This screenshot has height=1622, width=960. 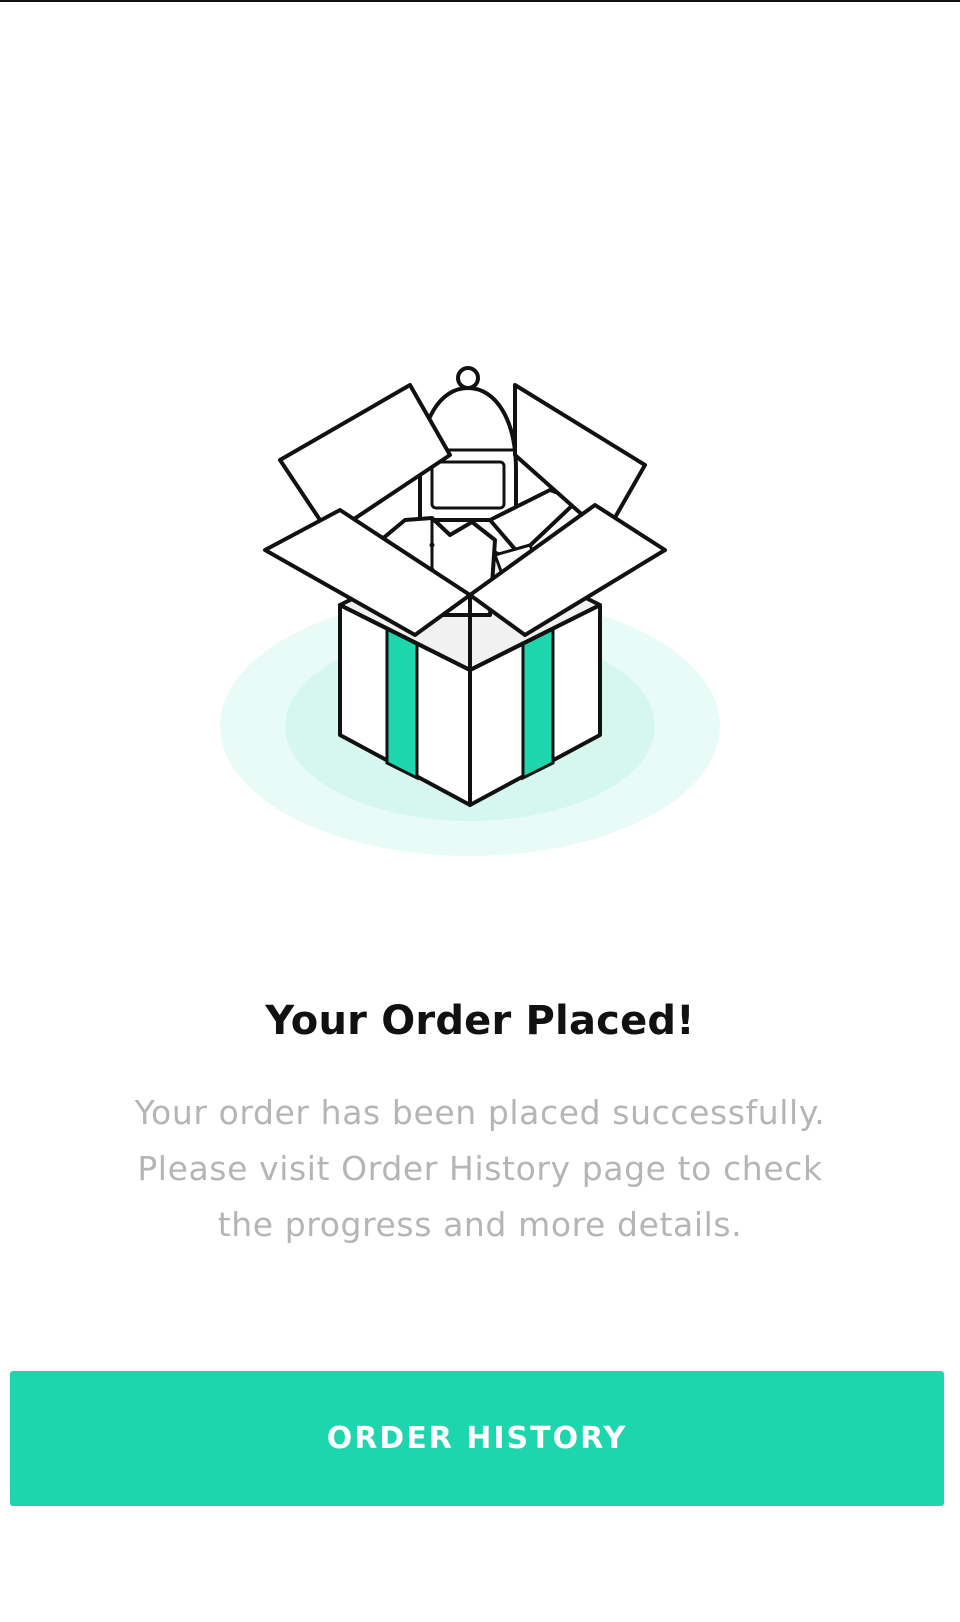 What do you see at coordinates (480, 1) in the screenshot?
I see `top-divider` at bounding box center [480, 1].